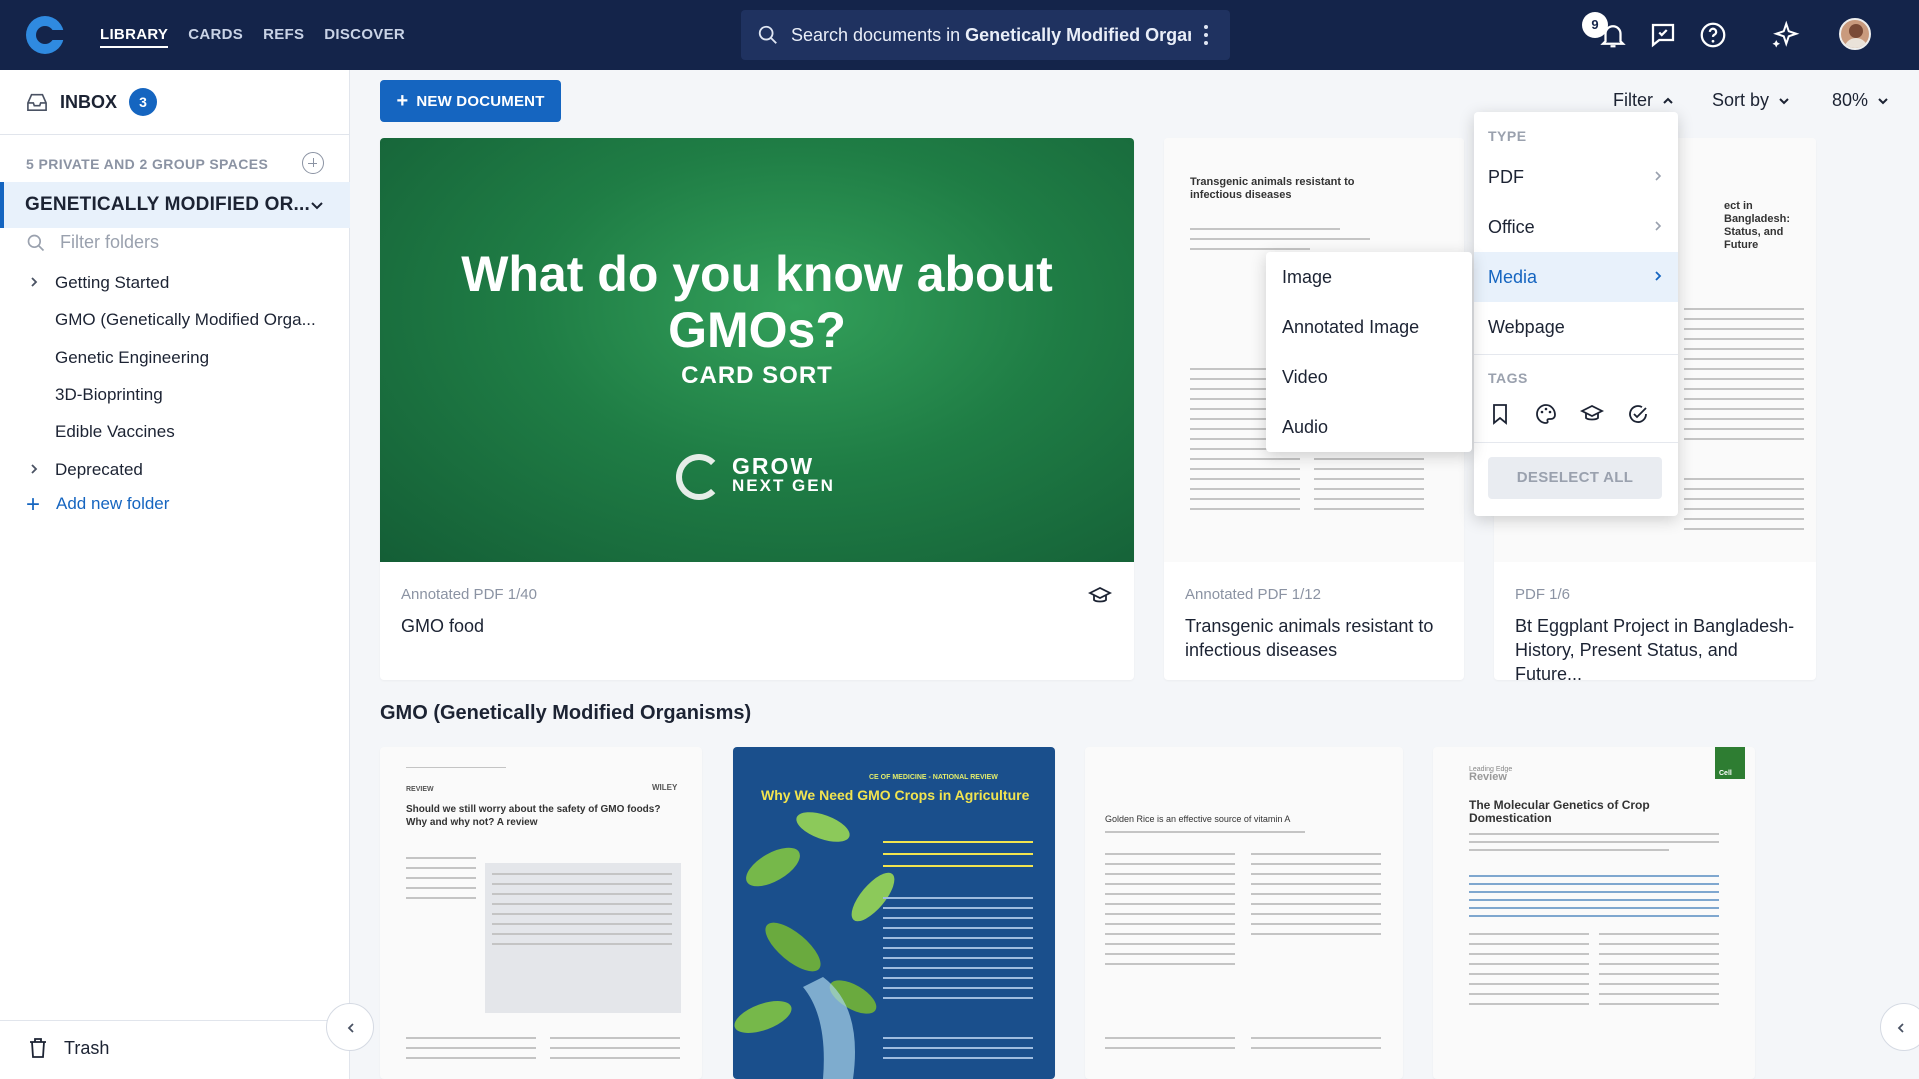 The height and width of the screenshot is (1079, 1919). What do you see at coordinates (1507, 136) in the screenshot?
I see `type-section-label: TYPE` at bounding box center [1507, 136].